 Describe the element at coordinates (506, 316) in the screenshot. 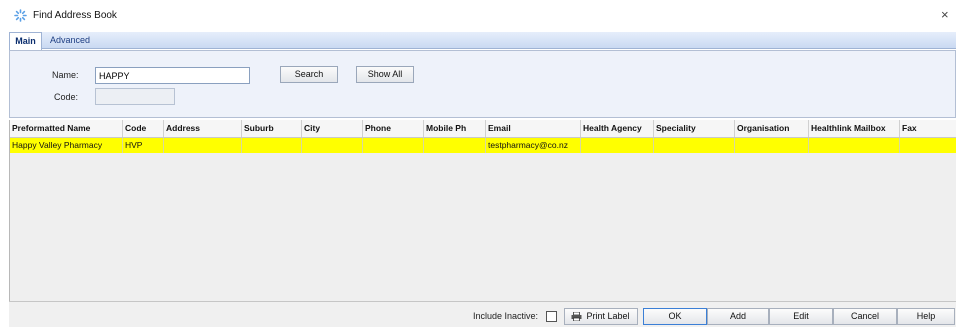

I see `include-inactive-label: Include Inactive:` at that location.